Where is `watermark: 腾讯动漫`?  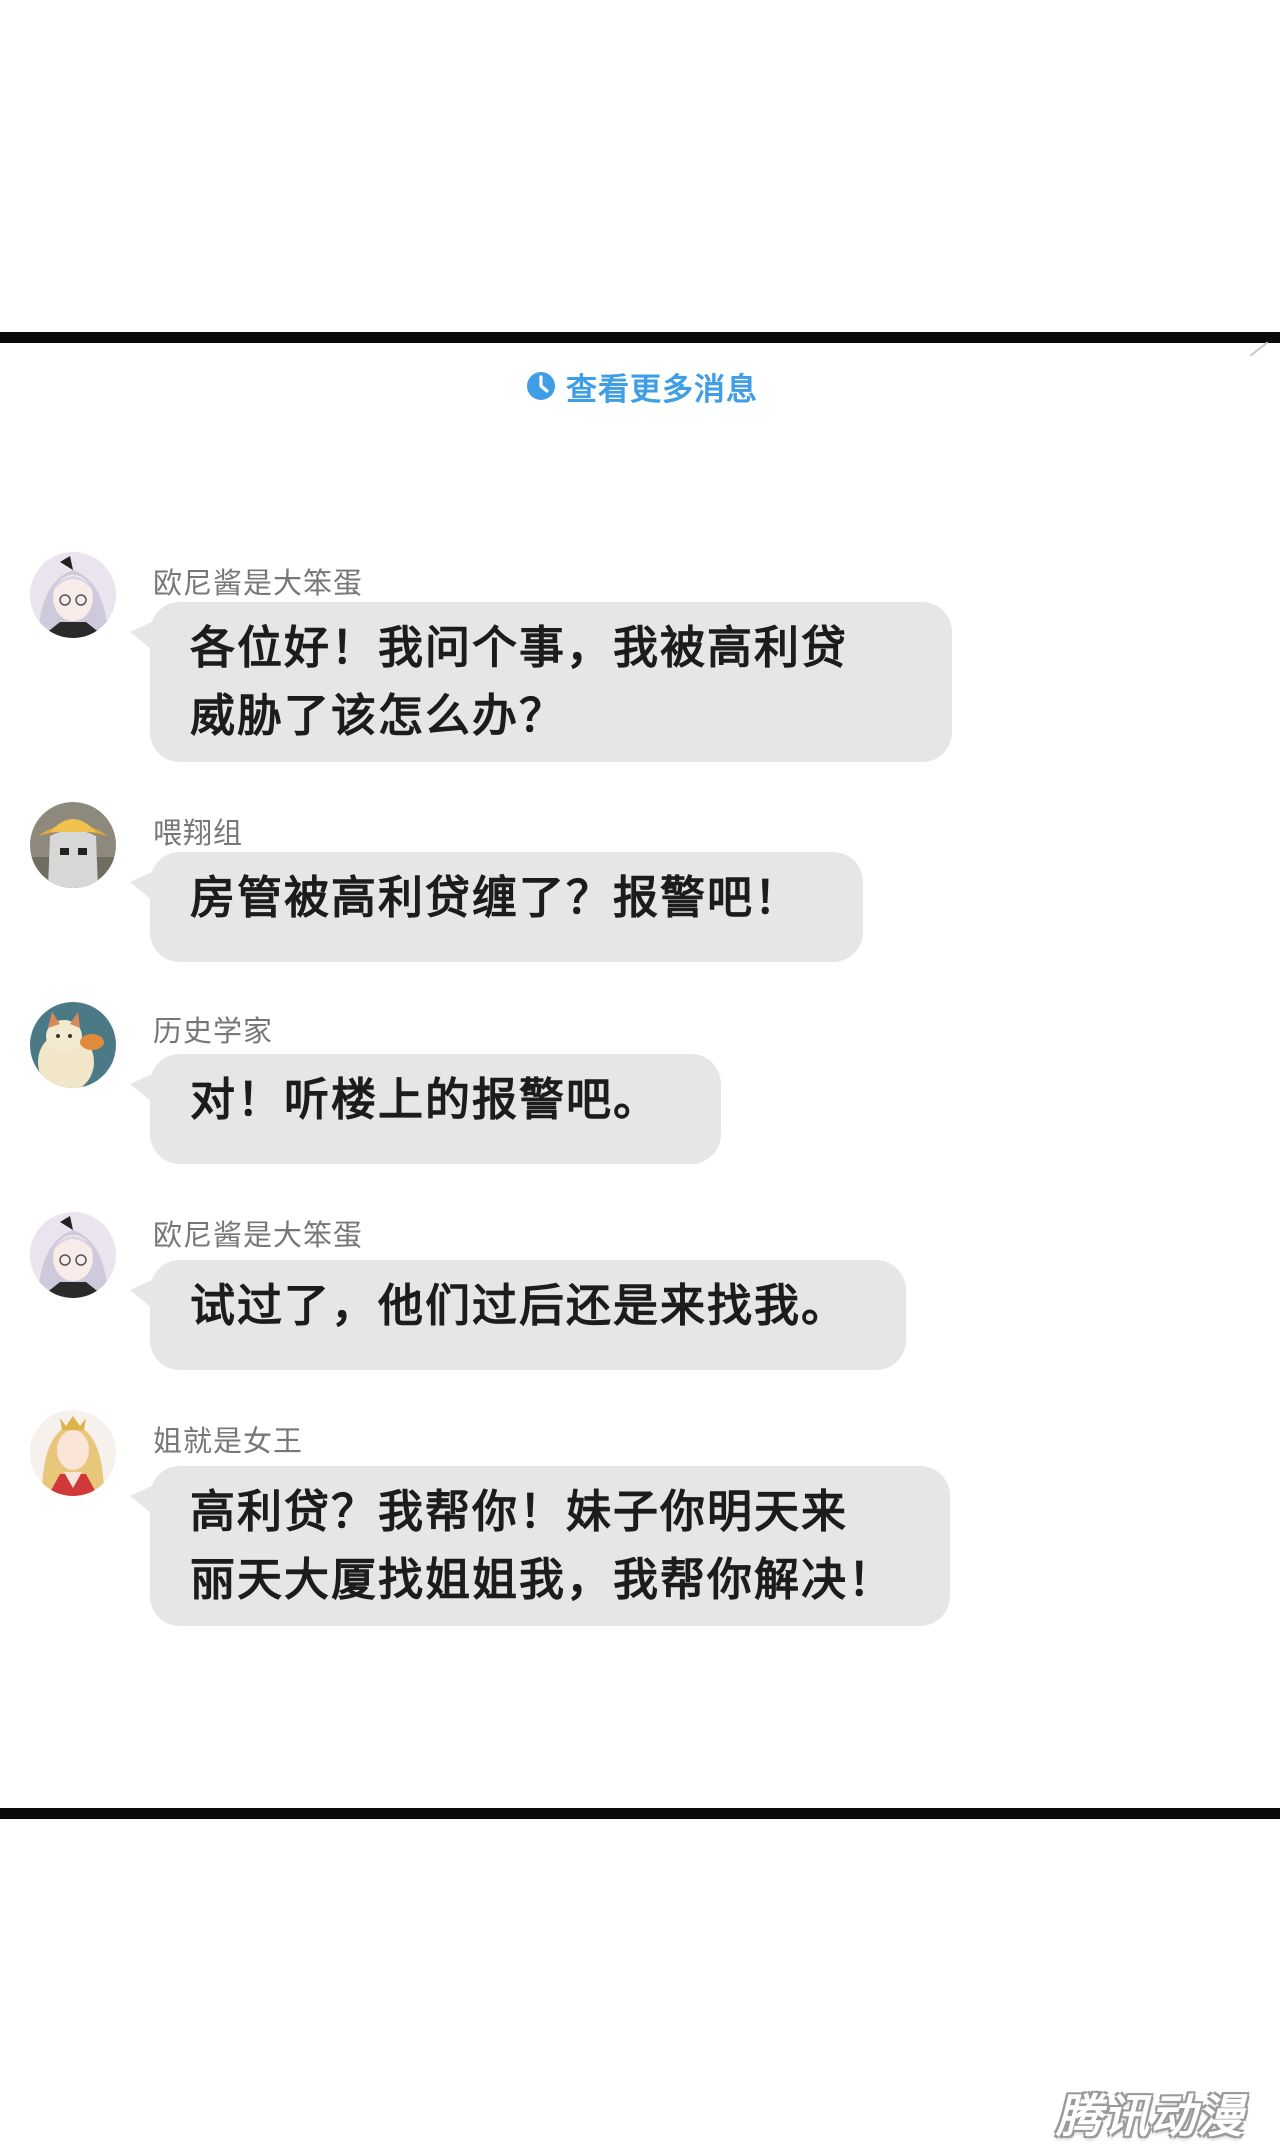 watermark: 腾讯动漫 is located at coordinates (1150, 2116).